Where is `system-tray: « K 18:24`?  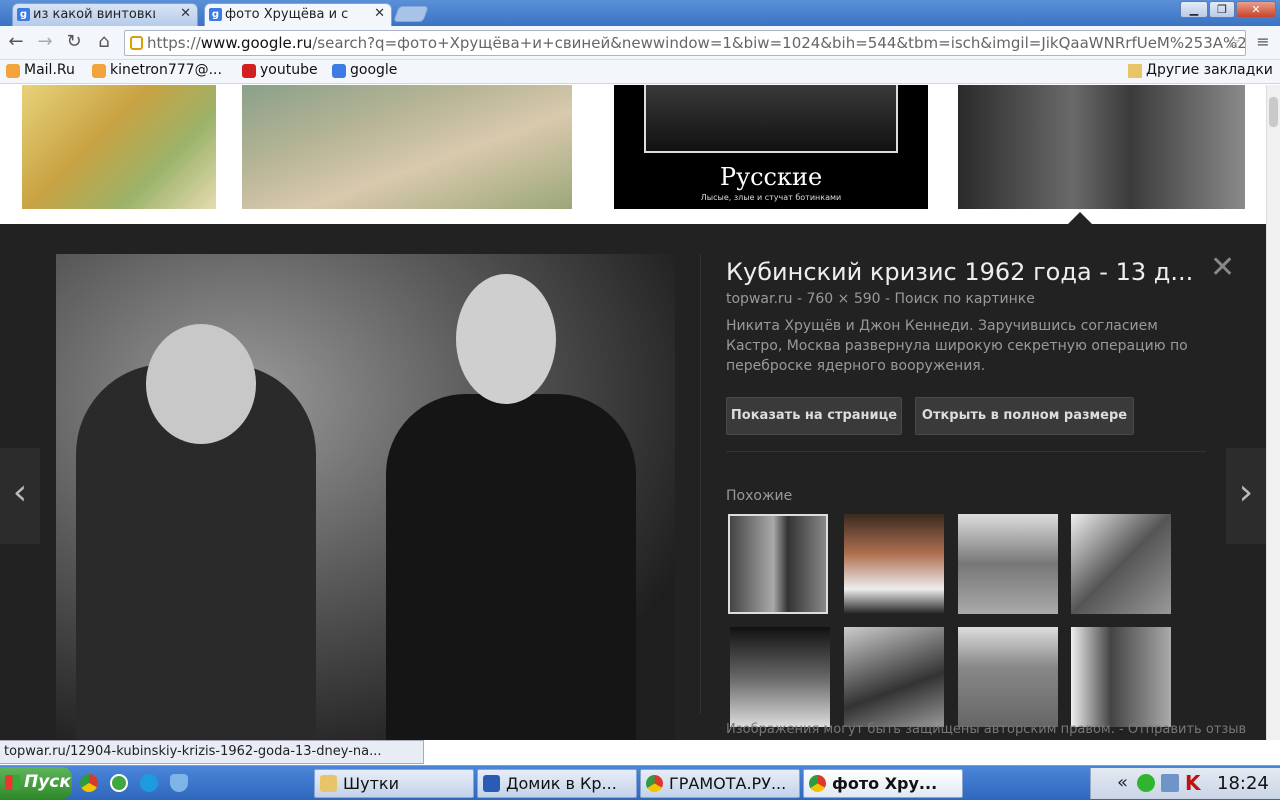
system-tray: « K 18:24 is located at coordinates (1185, 783).